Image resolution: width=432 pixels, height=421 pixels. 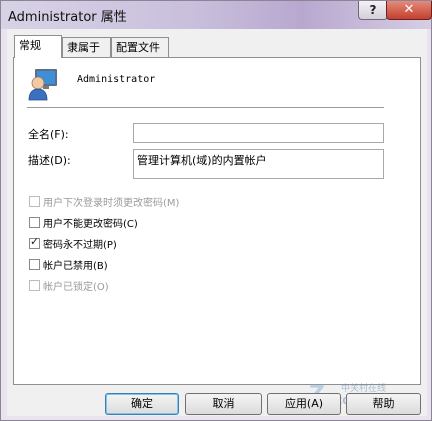 I want to click on checkbox-account-locked: 帐户已锁定(O), so click(x=69, y=285).